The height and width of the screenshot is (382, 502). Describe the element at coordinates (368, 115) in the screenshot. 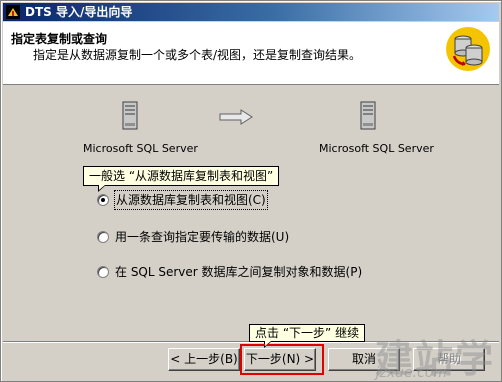

I see `destination-server-icon` at that location.